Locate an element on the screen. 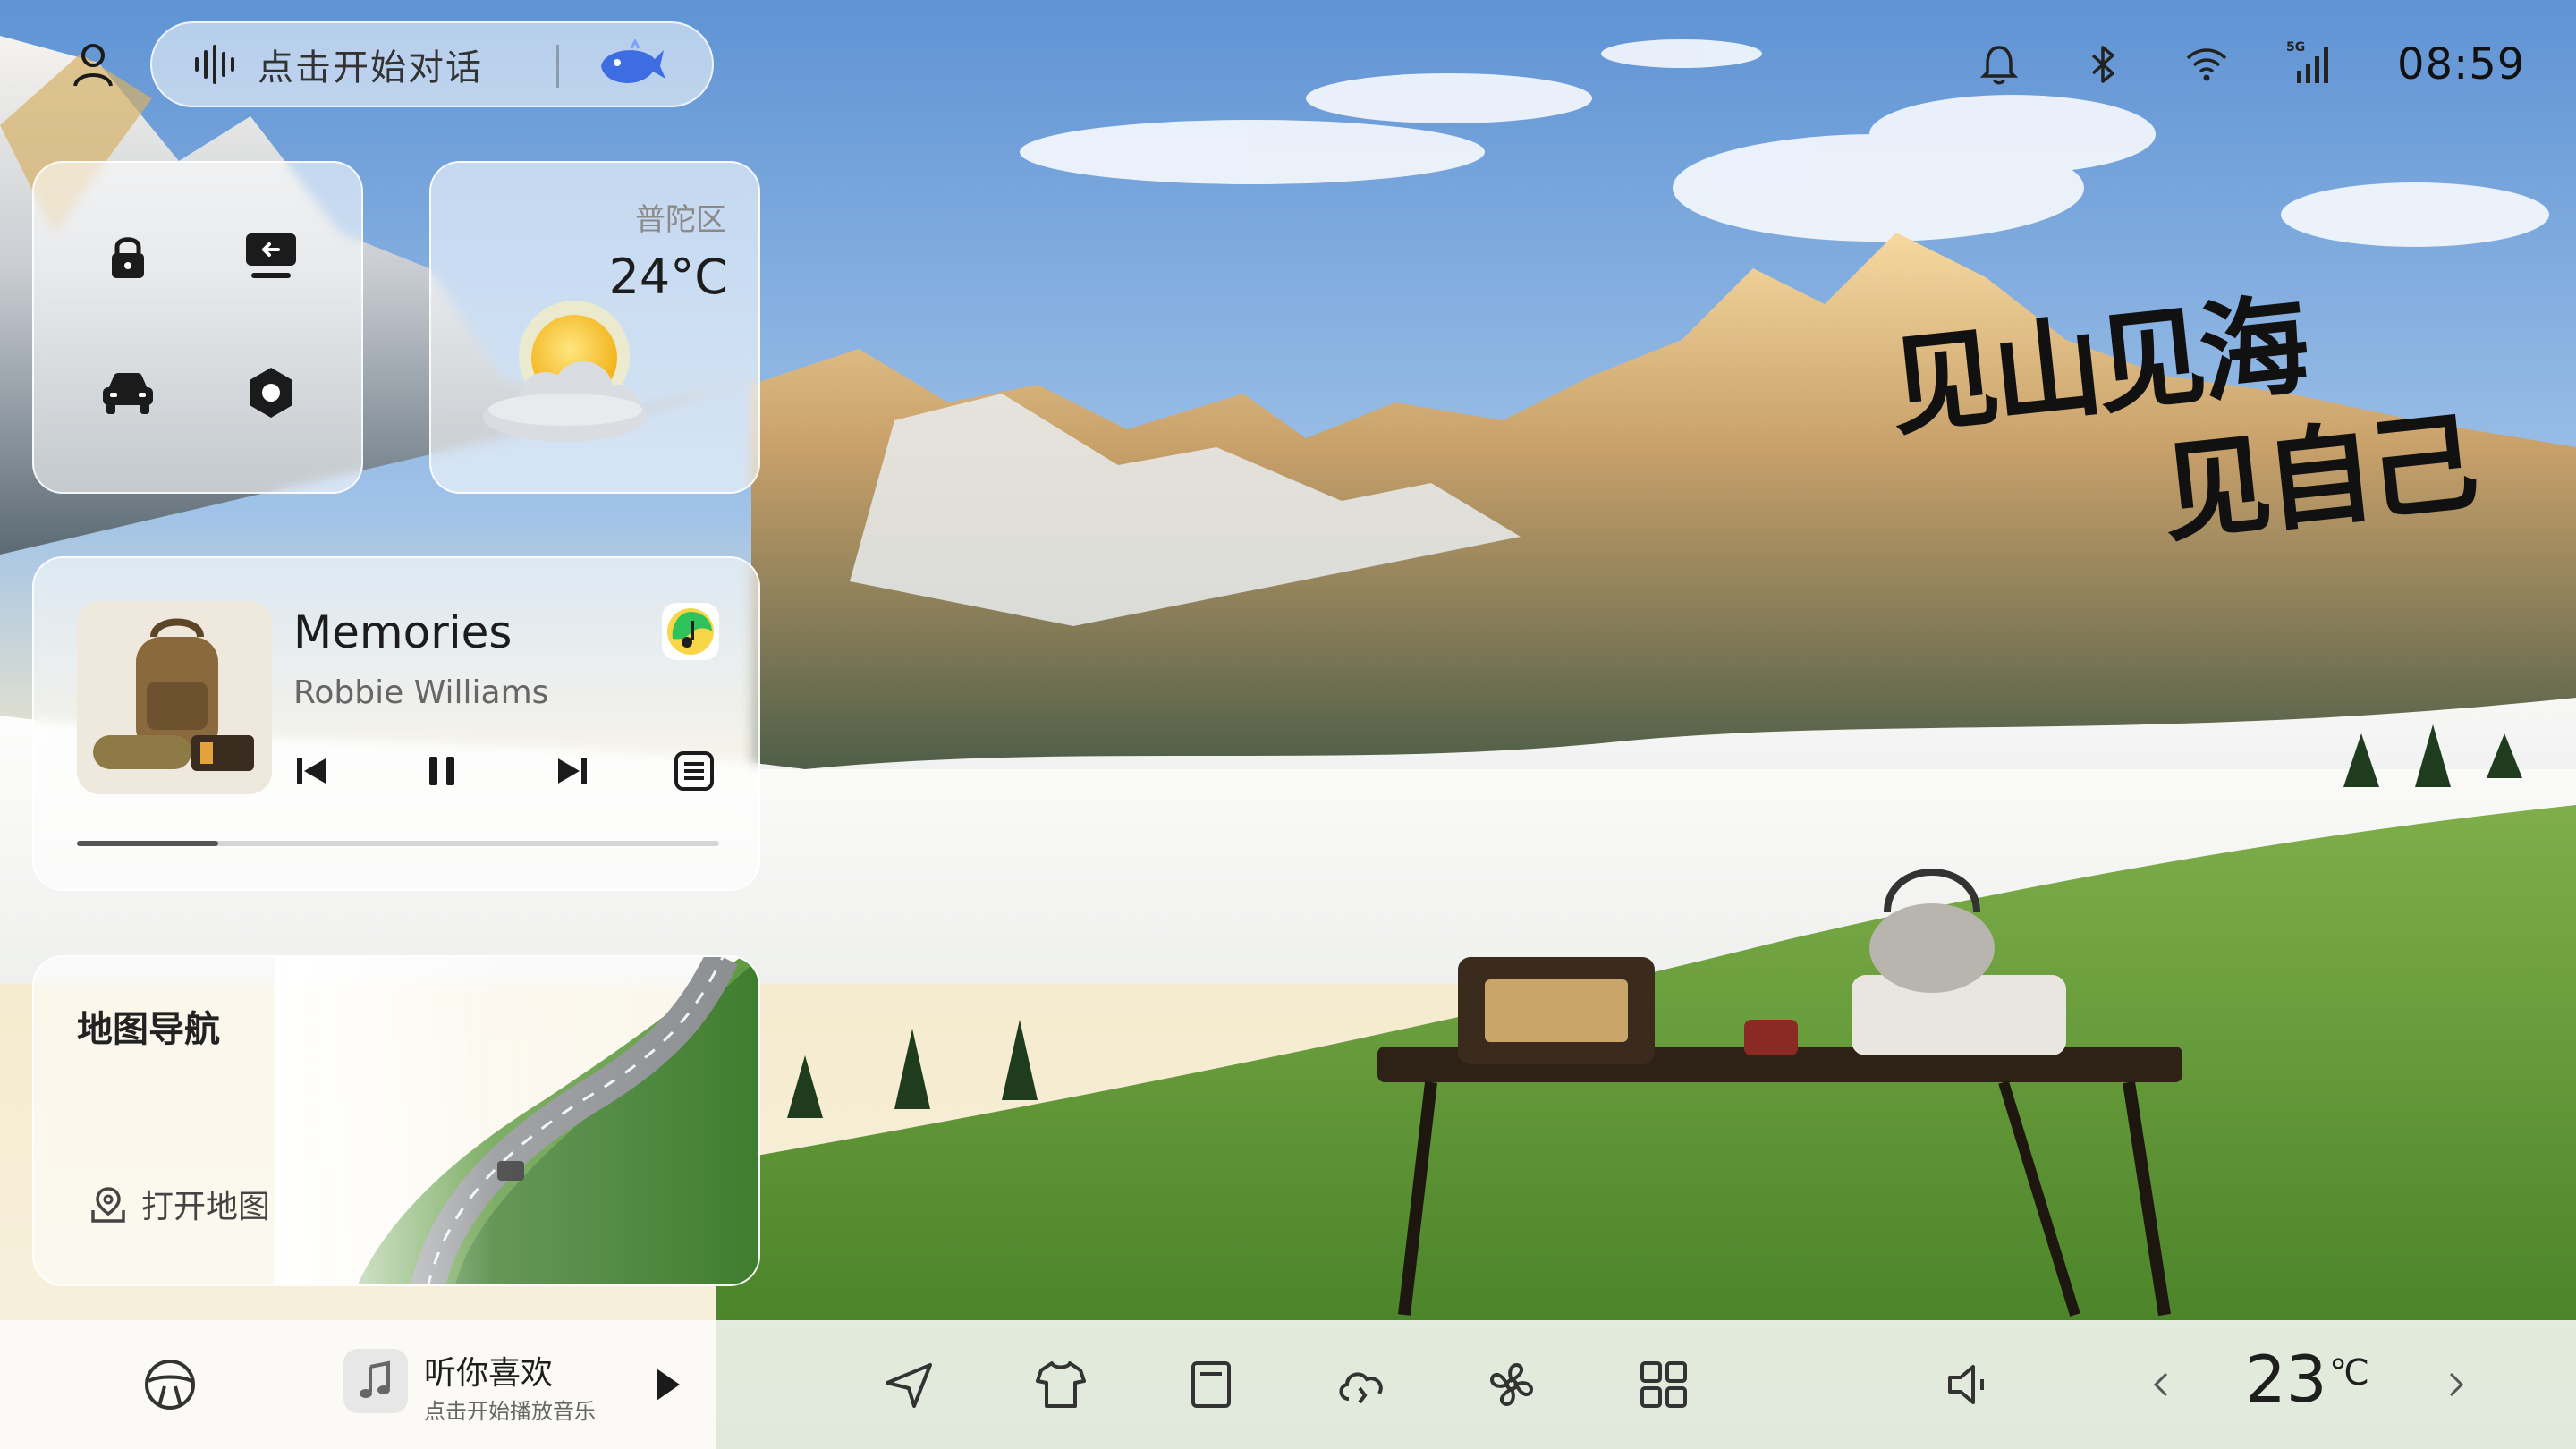 This screenshot has width=2576, height=1449. lock-button is located at coordinates (128, 256).